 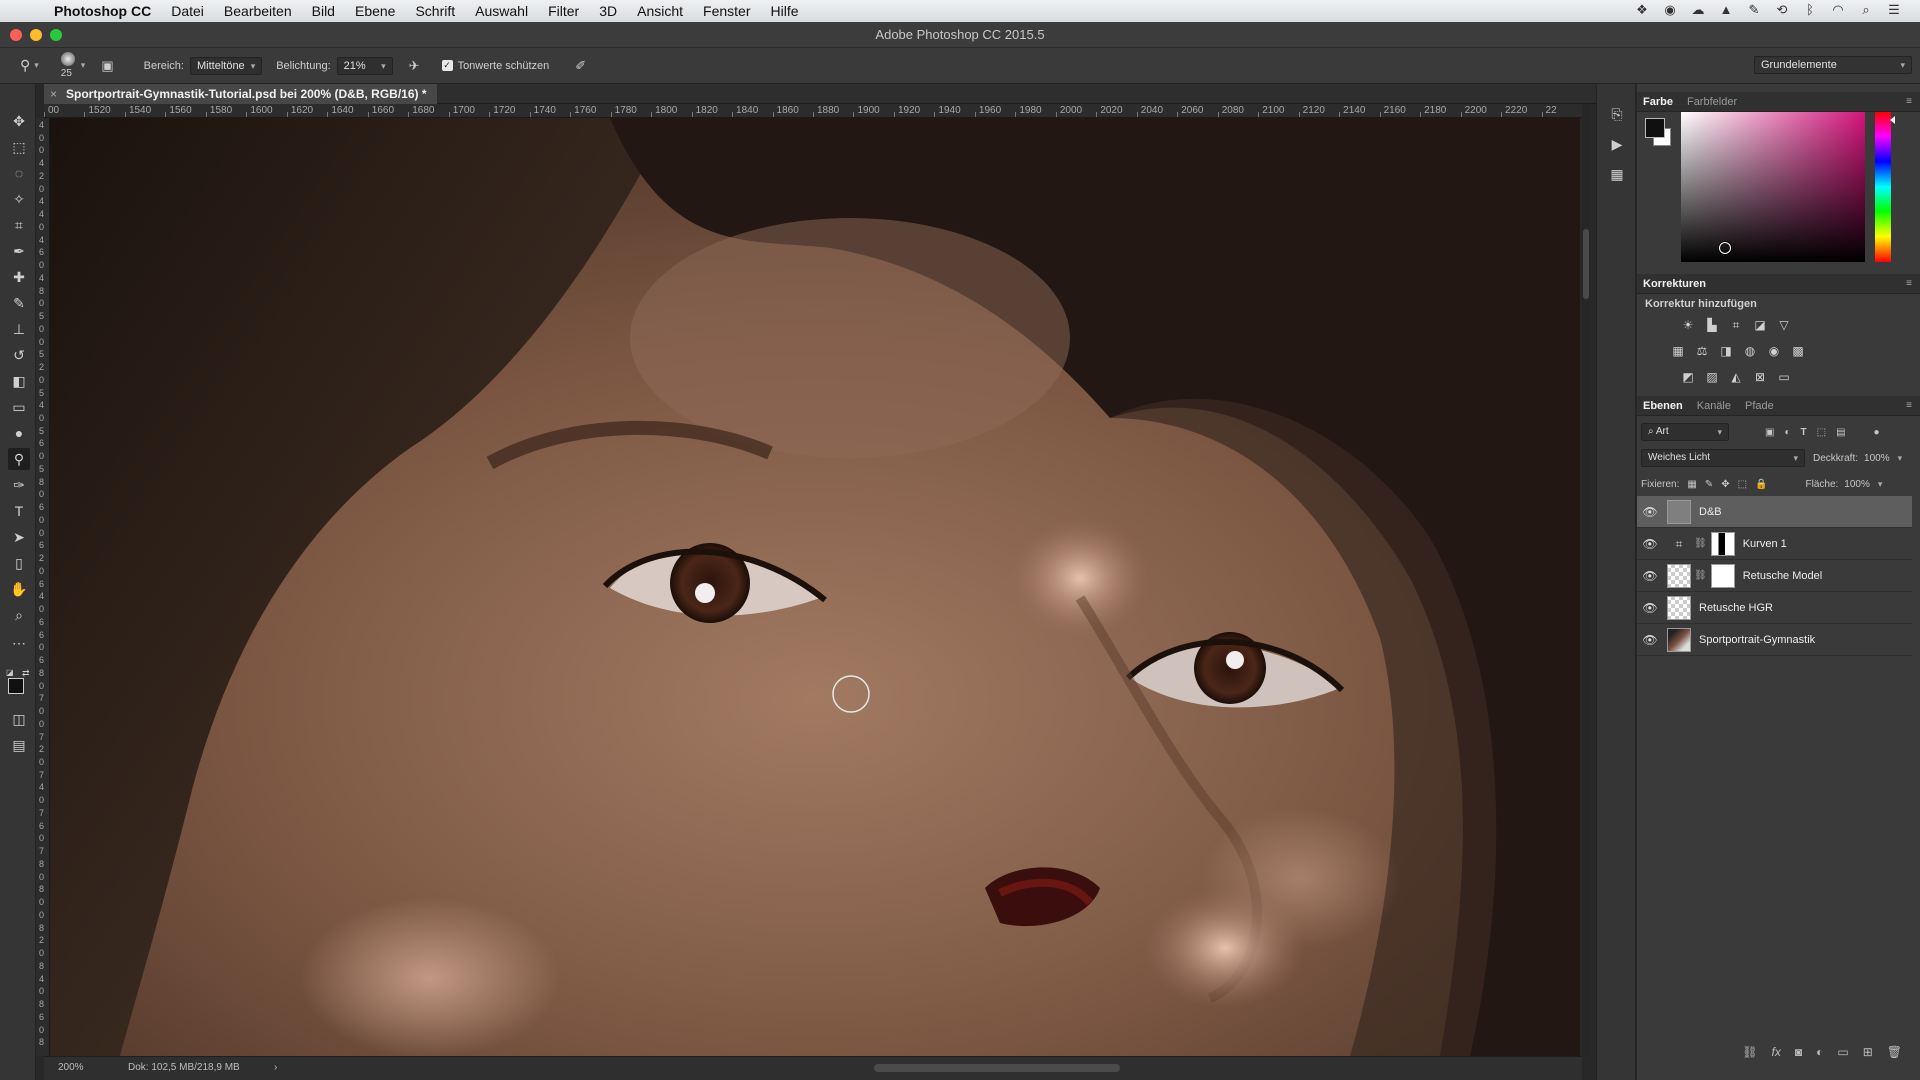 I want to click on default-colors-icon: ◪, so click(x=10, y=672).